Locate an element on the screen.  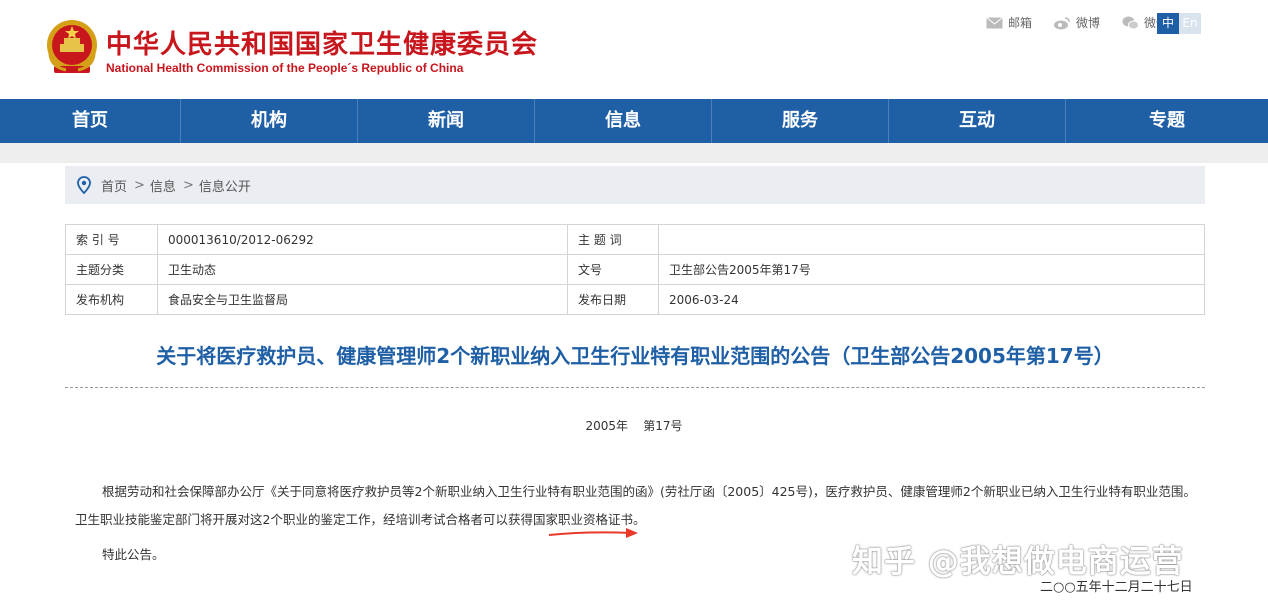
language-switch: 中 En is located at coordinates (1179, 23).